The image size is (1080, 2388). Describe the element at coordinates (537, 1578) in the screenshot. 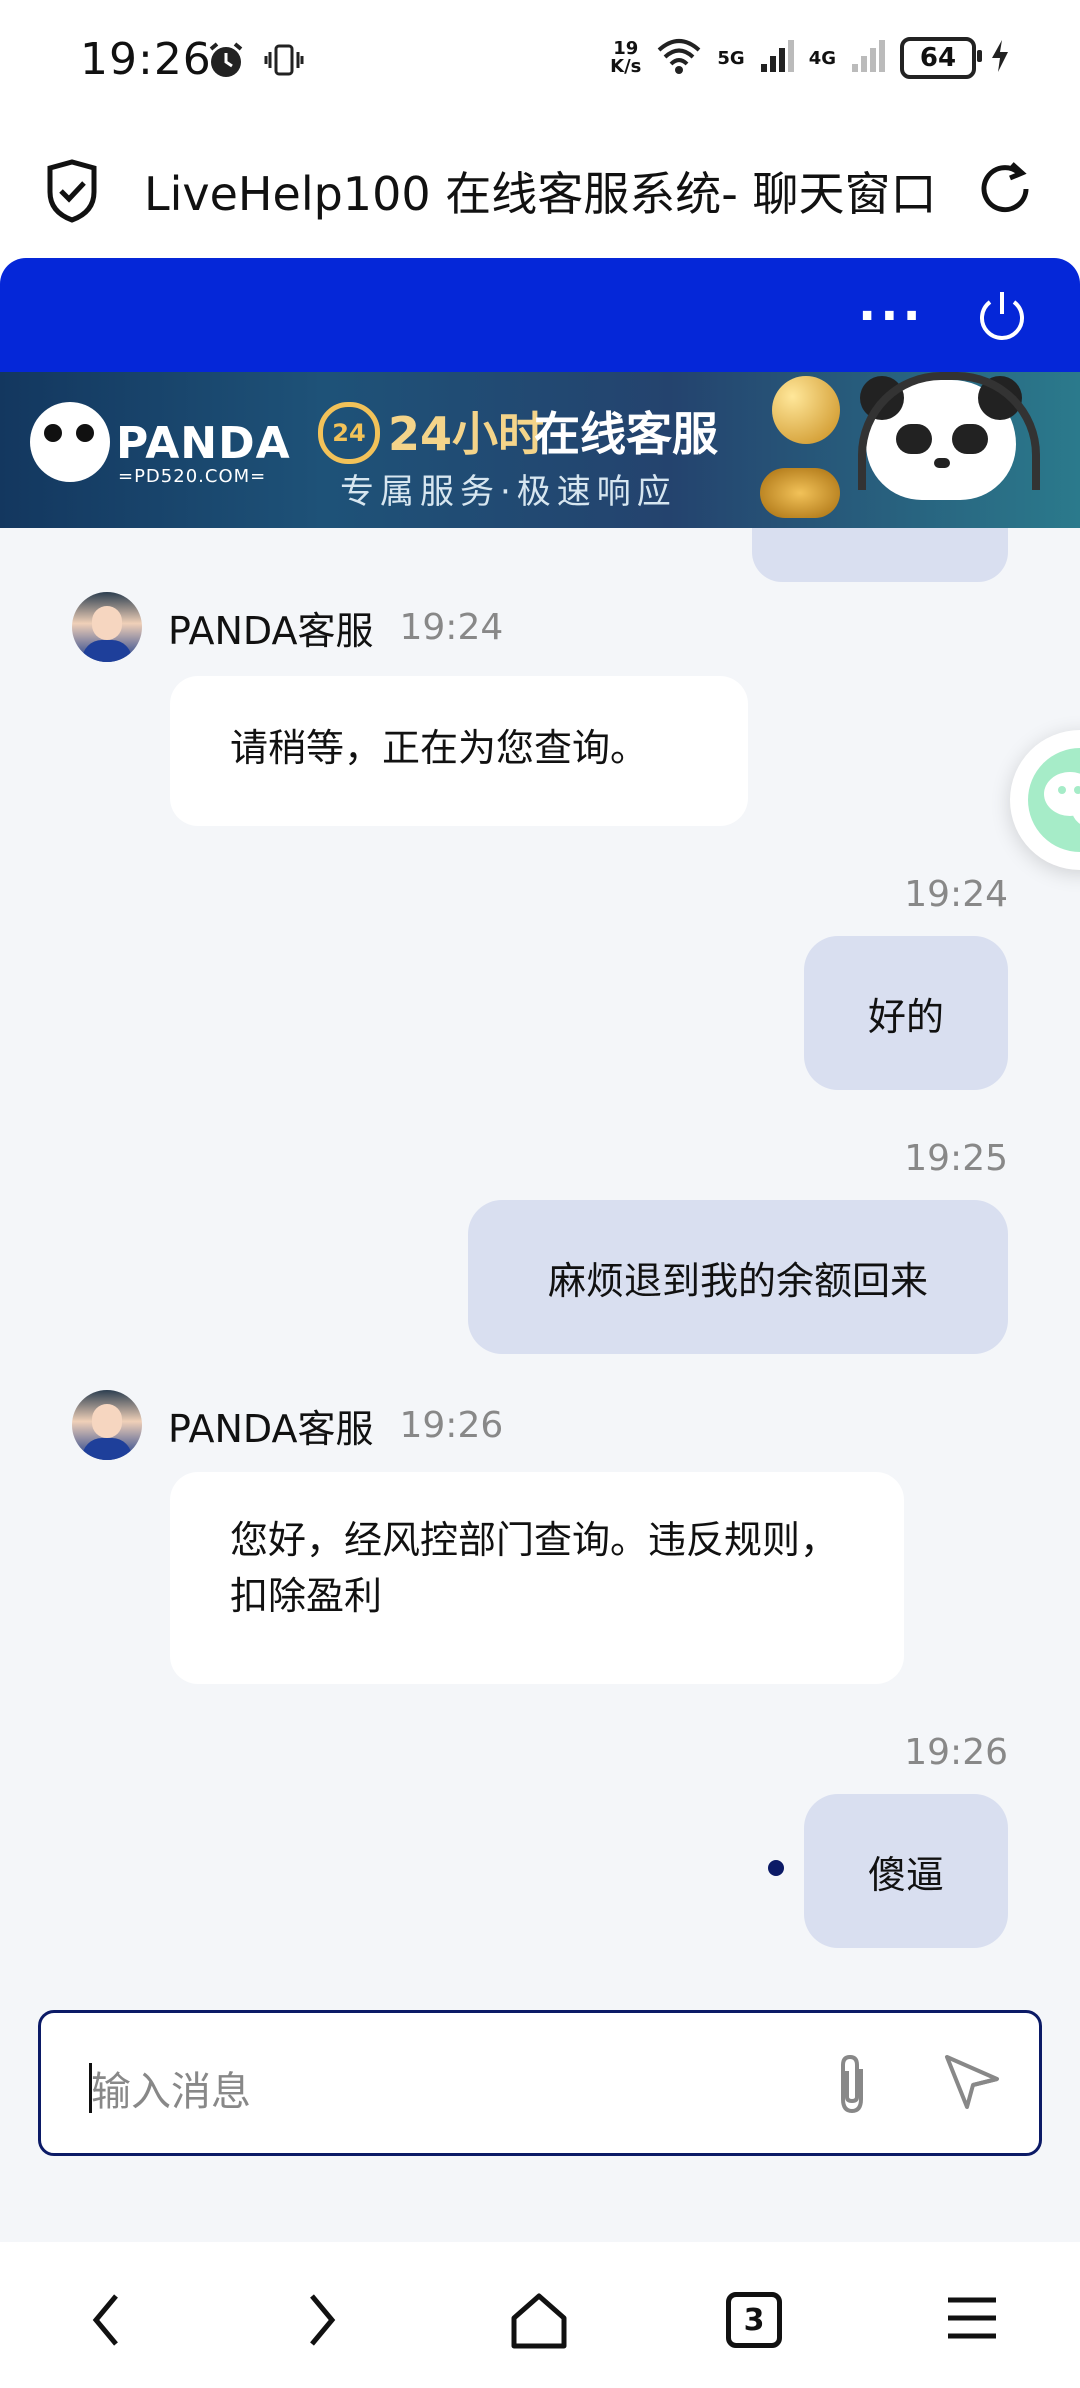

I see `agent-message-bubble: 您好，经风控部门查询。违反规则，扣除盈利` at that location.